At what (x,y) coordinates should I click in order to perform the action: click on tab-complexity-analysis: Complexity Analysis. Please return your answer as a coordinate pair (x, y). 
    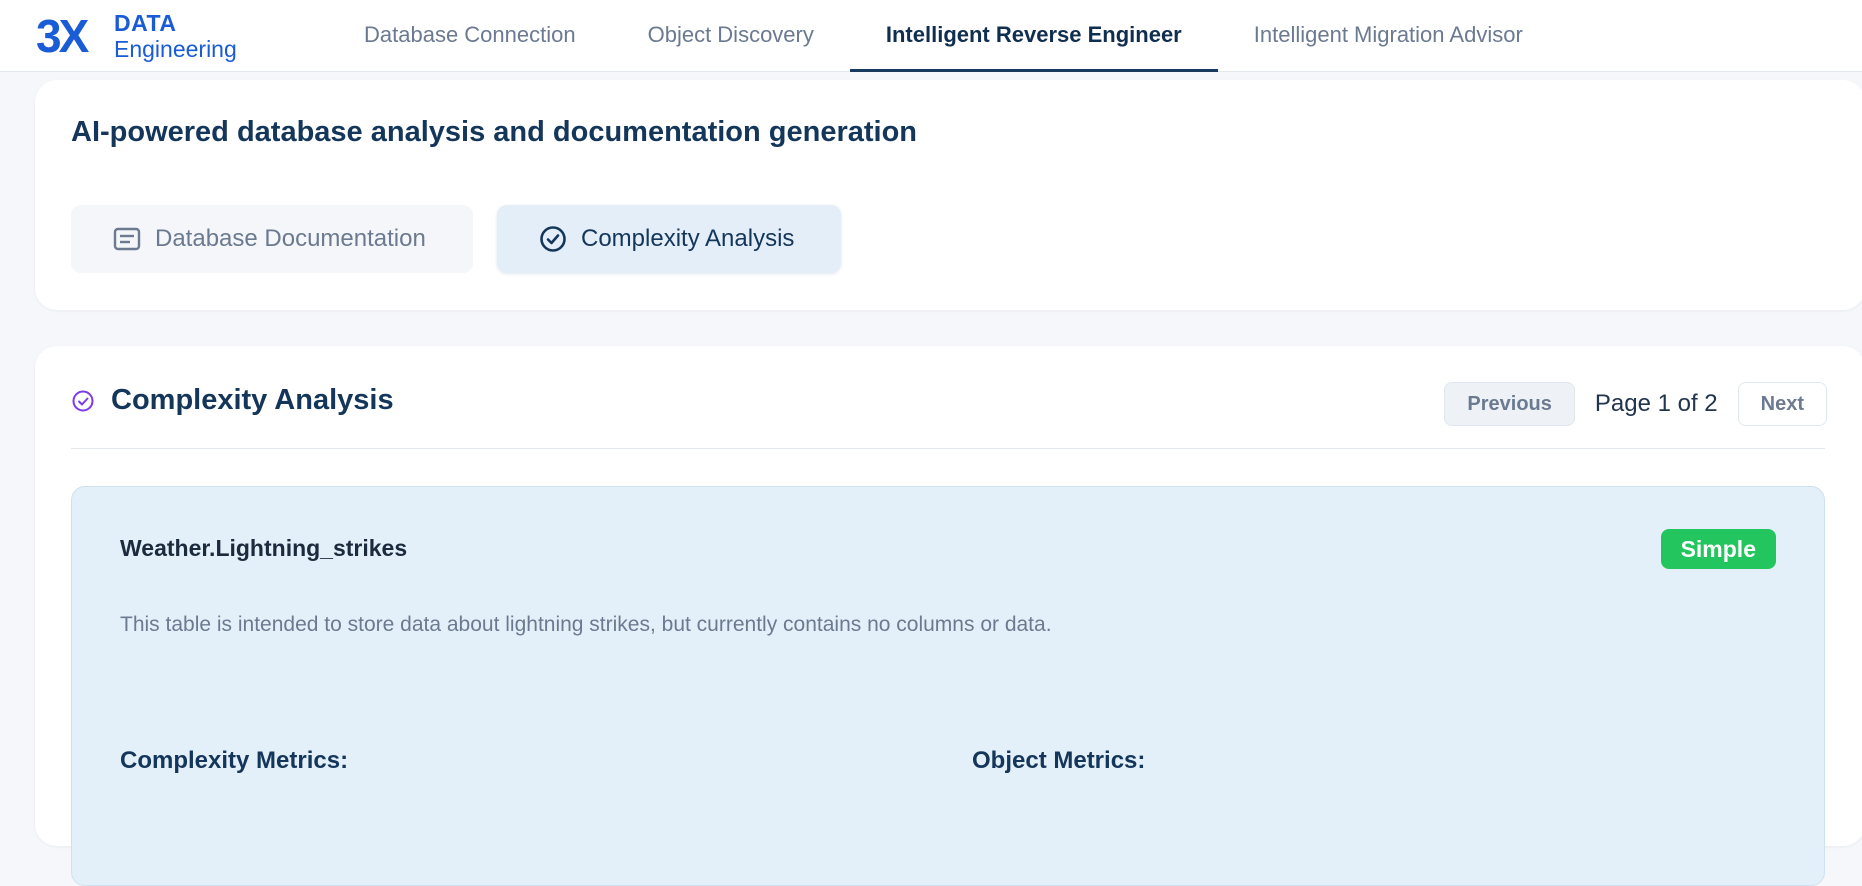
    Looking at the image, I should click on (669, 239).